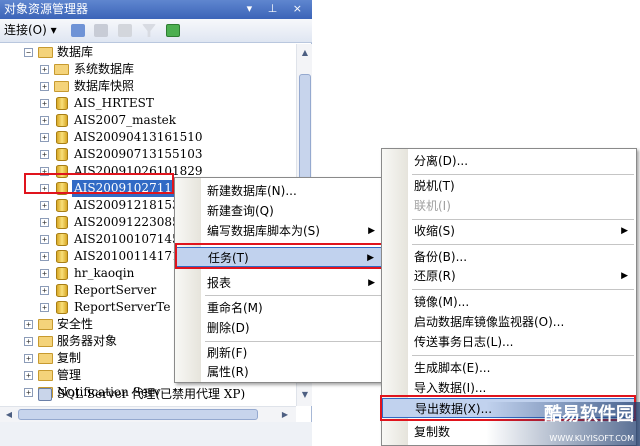  Describe the element at coordinates (9, 415) in the screenshot. I see `scroll-left-icon: ◀` at that location.